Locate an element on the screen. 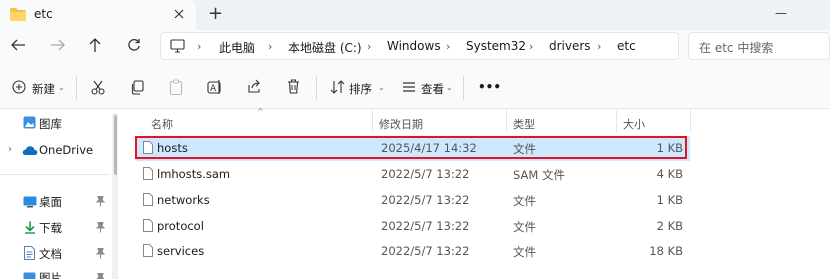 The image size is (830, 279). more-options-button: ••• is located at coordinates (489, 87).